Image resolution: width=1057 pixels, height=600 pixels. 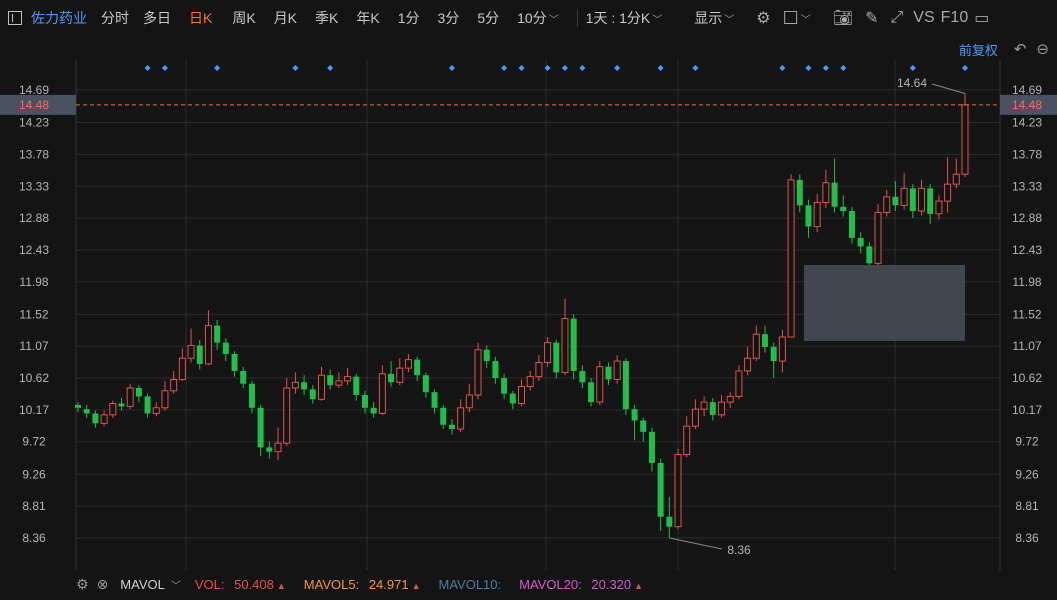 I want to click on range-select: 1天 : 1分K, so click(x=618, y=18).